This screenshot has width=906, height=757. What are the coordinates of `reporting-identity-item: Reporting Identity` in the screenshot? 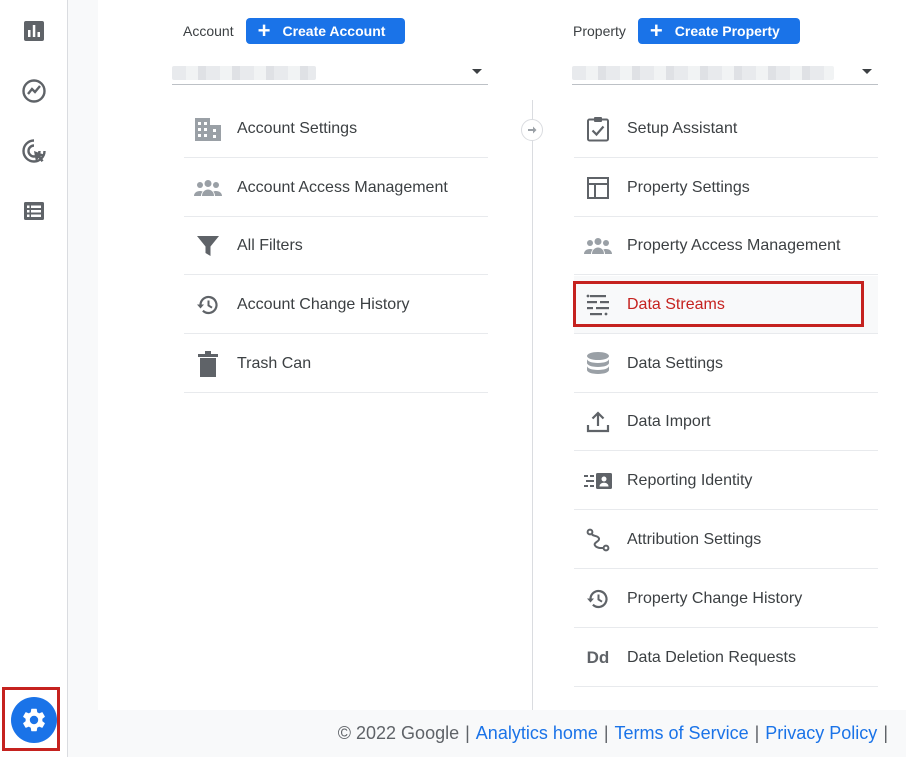 It's located at (726, 481).